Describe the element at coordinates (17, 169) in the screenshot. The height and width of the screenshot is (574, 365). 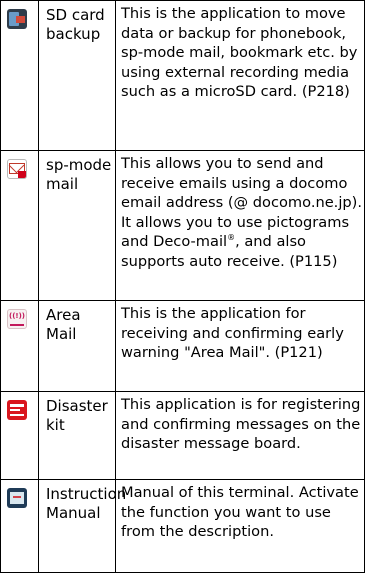
I see `sp-mode-mail-icon` at that location.